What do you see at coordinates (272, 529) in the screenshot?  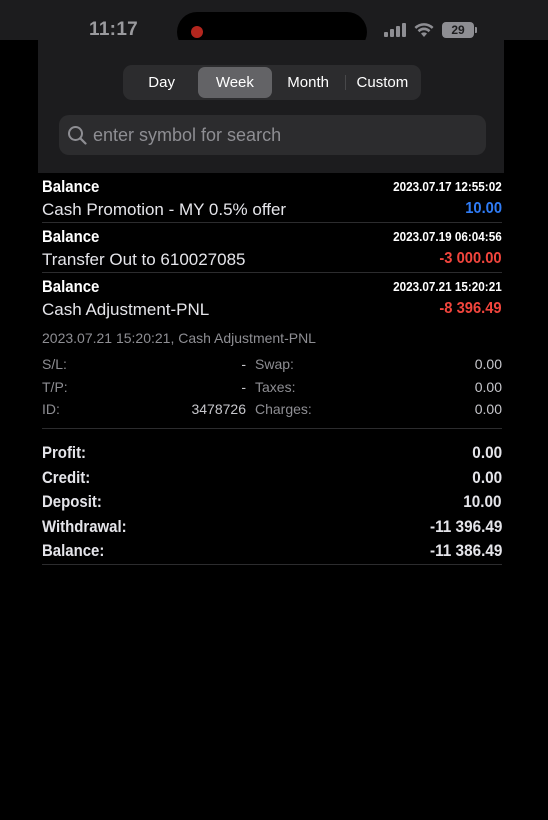 I see `summary-row-withdrawal: Withdrawal: -11 396.49` at bounding box center [272, 529].